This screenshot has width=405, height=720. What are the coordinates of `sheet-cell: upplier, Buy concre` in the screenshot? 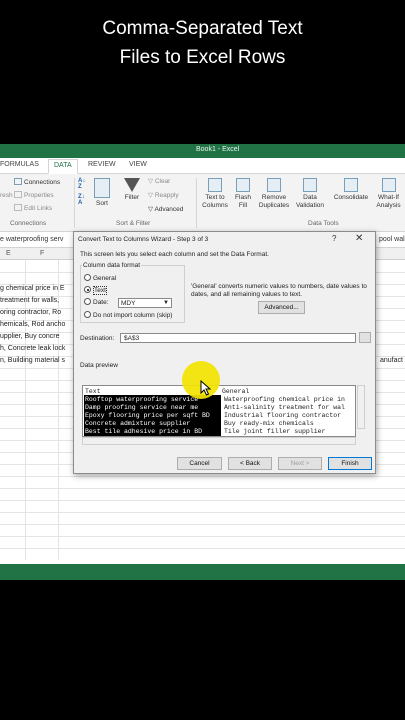 It's located at (30, 336).